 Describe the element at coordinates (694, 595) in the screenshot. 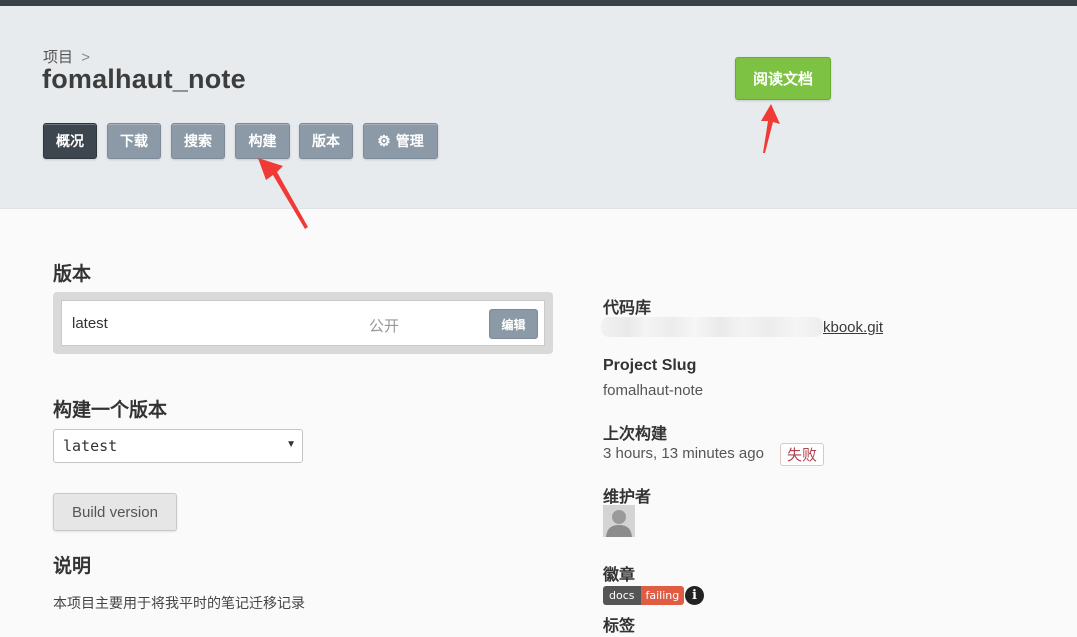

I see `info-icon: i` at that location.